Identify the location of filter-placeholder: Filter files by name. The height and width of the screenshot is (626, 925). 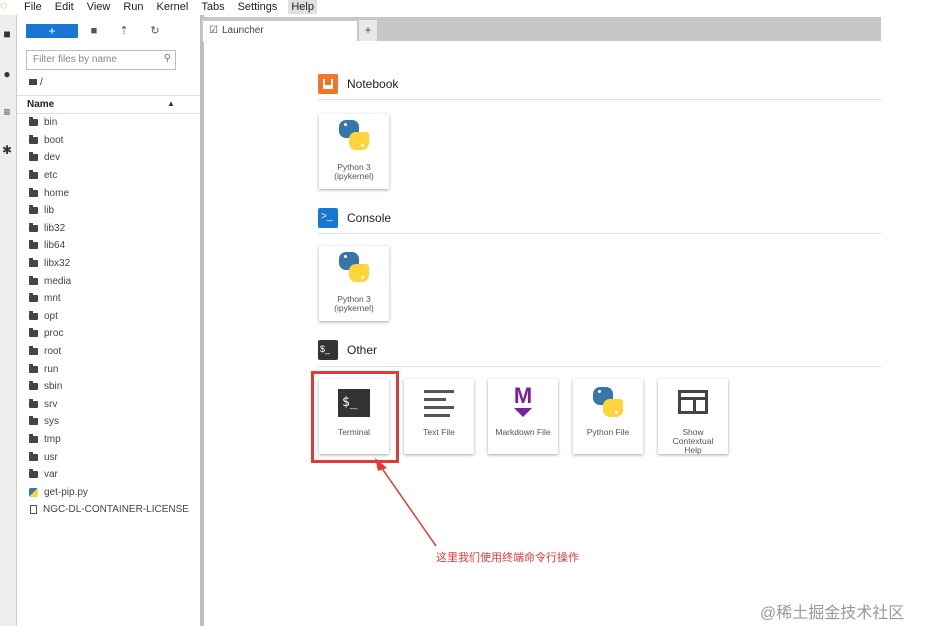
(75, 59).